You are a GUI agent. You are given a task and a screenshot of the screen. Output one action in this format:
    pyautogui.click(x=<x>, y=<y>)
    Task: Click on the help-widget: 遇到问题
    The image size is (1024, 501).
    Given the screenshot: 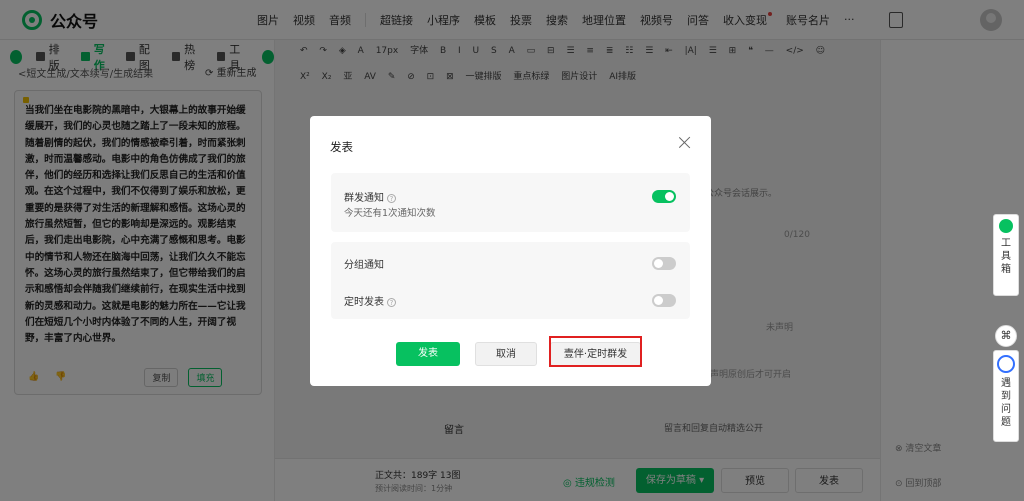 What is the action you would take?
    pyautogui.click(x=1006, y=396)
    